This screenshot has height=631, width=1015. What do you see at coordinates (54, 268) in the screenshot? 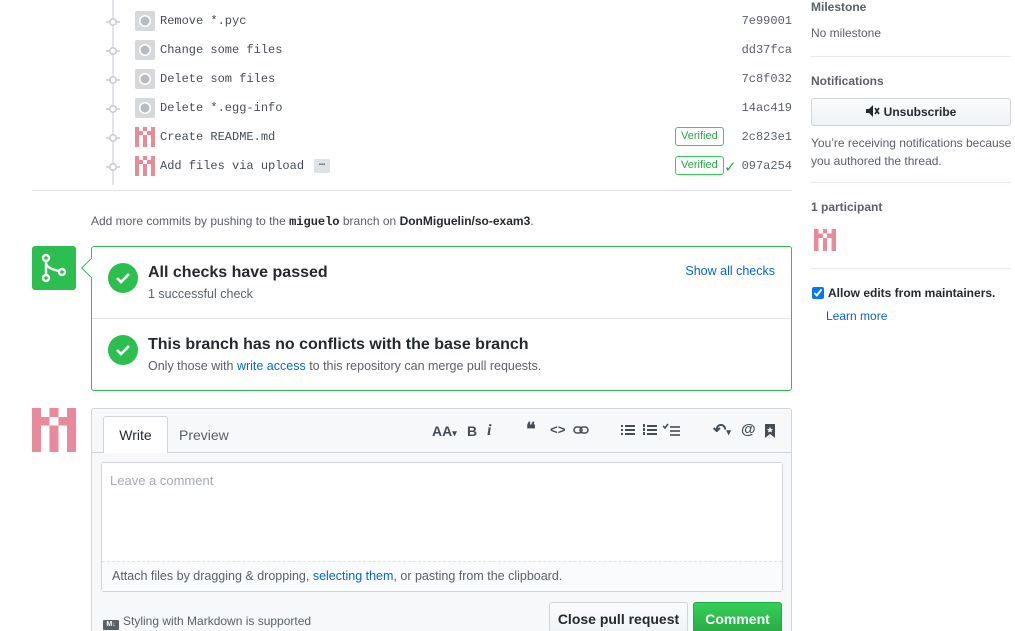
I see `merge-branch-icon` at bounding box center [54, 268].